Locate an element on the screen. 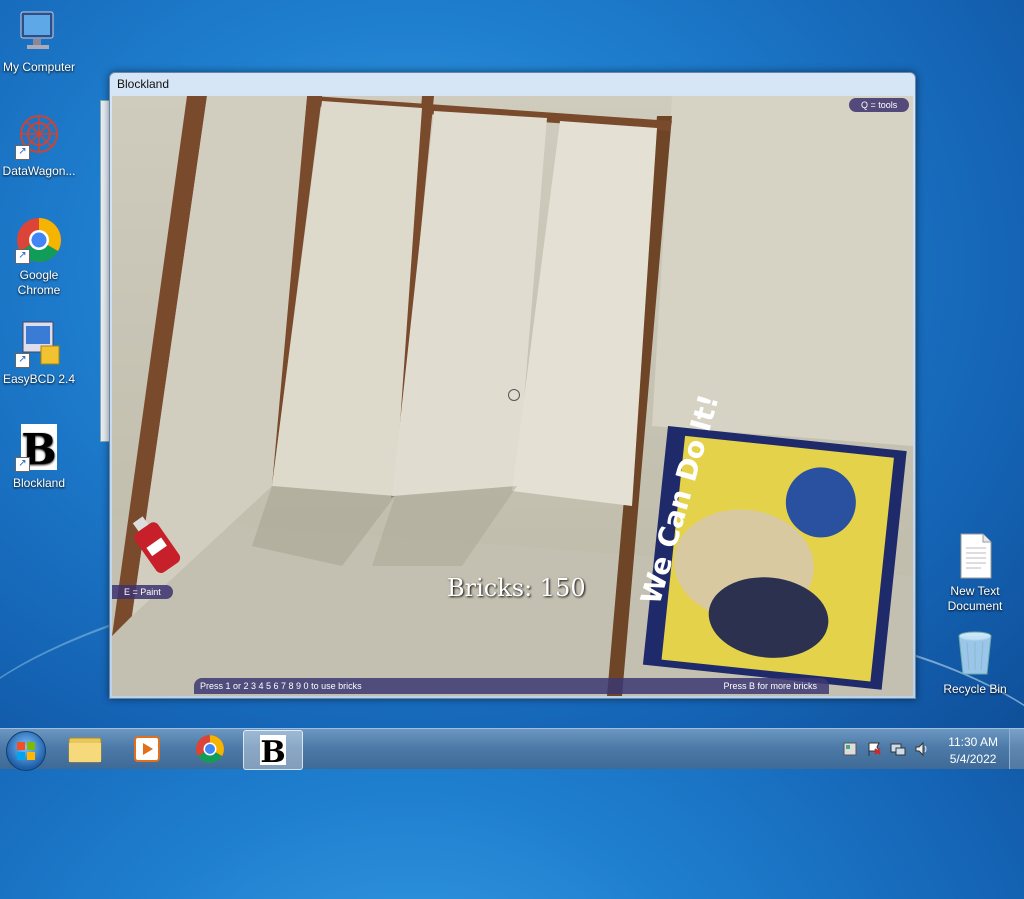 The width and height of the screenshot is (1024, 899). desktop-icon-new-text-document: New Text Document is located at coordinates (975, 573).